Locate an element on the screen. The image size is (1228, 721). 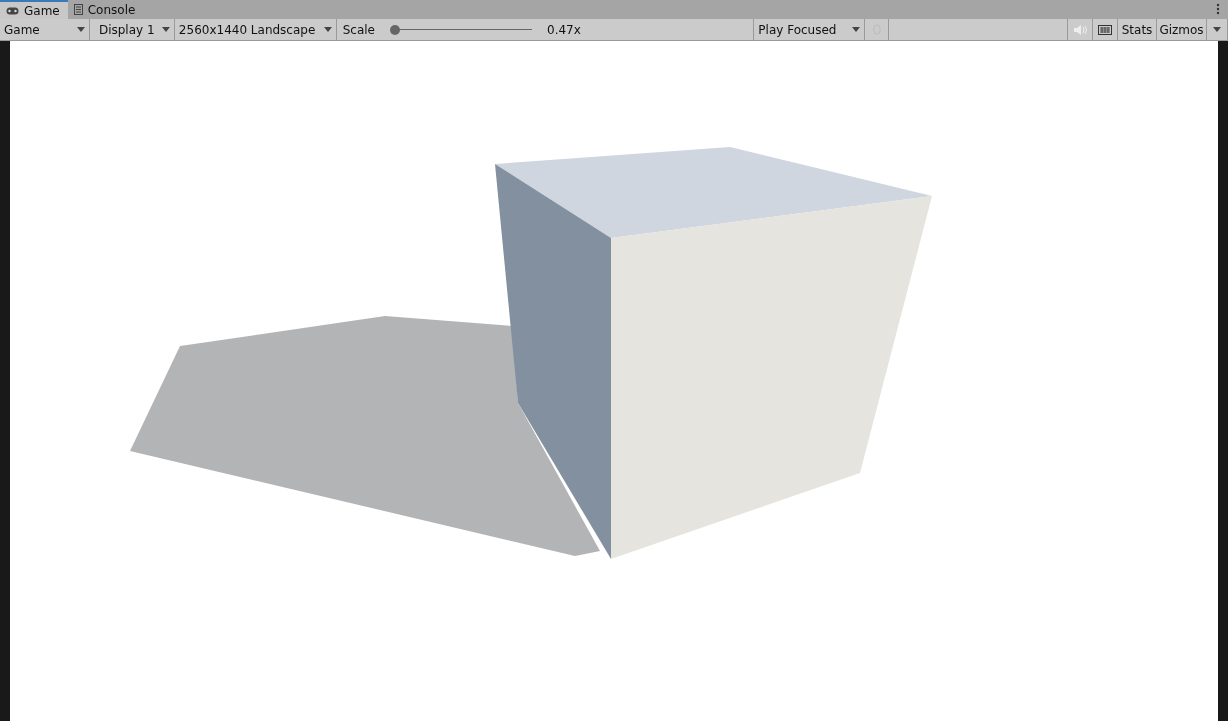
tab: Console is located at coordinates (105, 9).